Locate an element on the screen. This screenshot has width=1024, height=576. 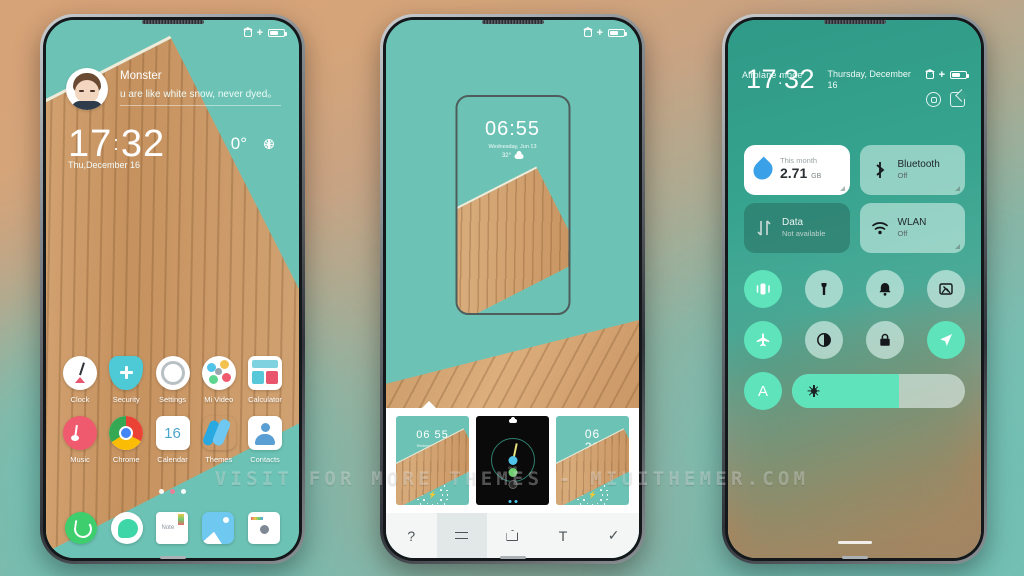
drag-handle is located at coordinates (854, 542).